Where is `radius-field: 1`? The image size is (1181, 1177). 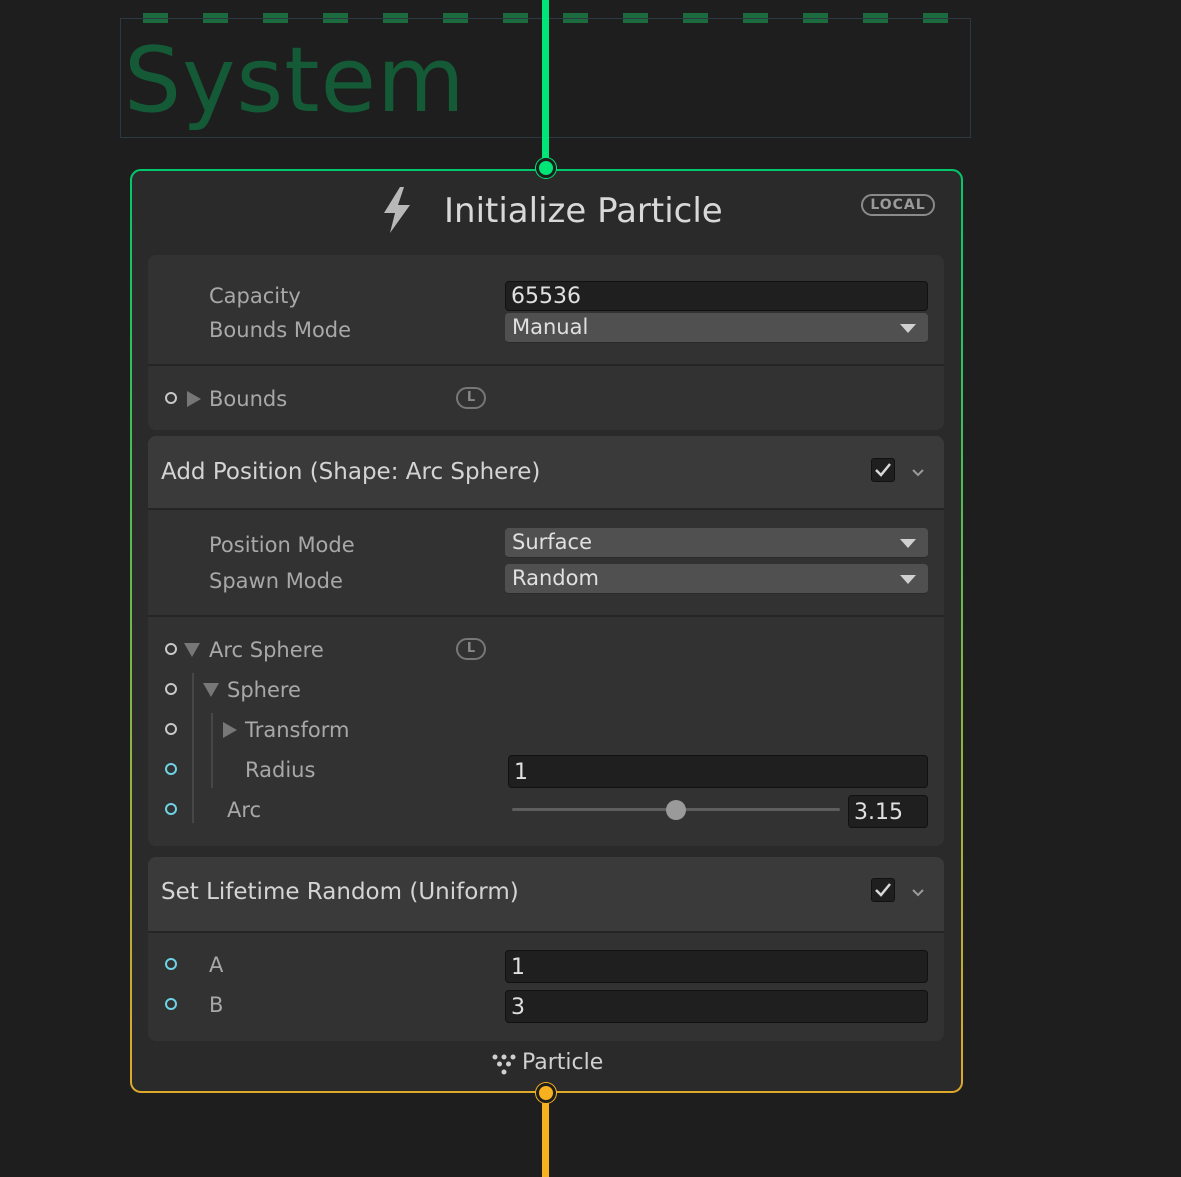
radius-field: 1 is located at coordinates (718, 771).